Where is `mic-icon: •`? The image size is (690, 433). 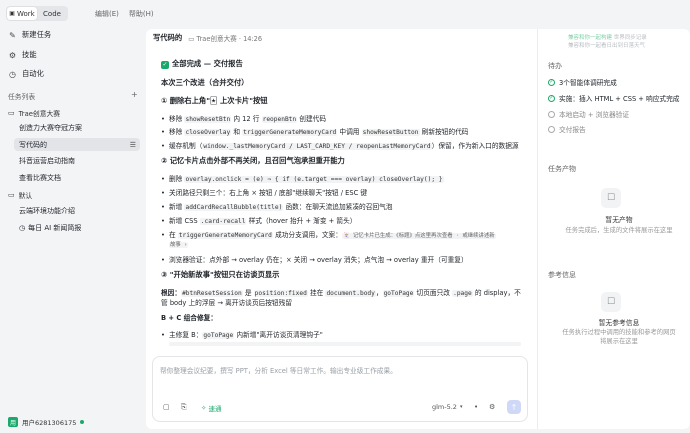 mic-icon: • is located at coordinates (476, 407).